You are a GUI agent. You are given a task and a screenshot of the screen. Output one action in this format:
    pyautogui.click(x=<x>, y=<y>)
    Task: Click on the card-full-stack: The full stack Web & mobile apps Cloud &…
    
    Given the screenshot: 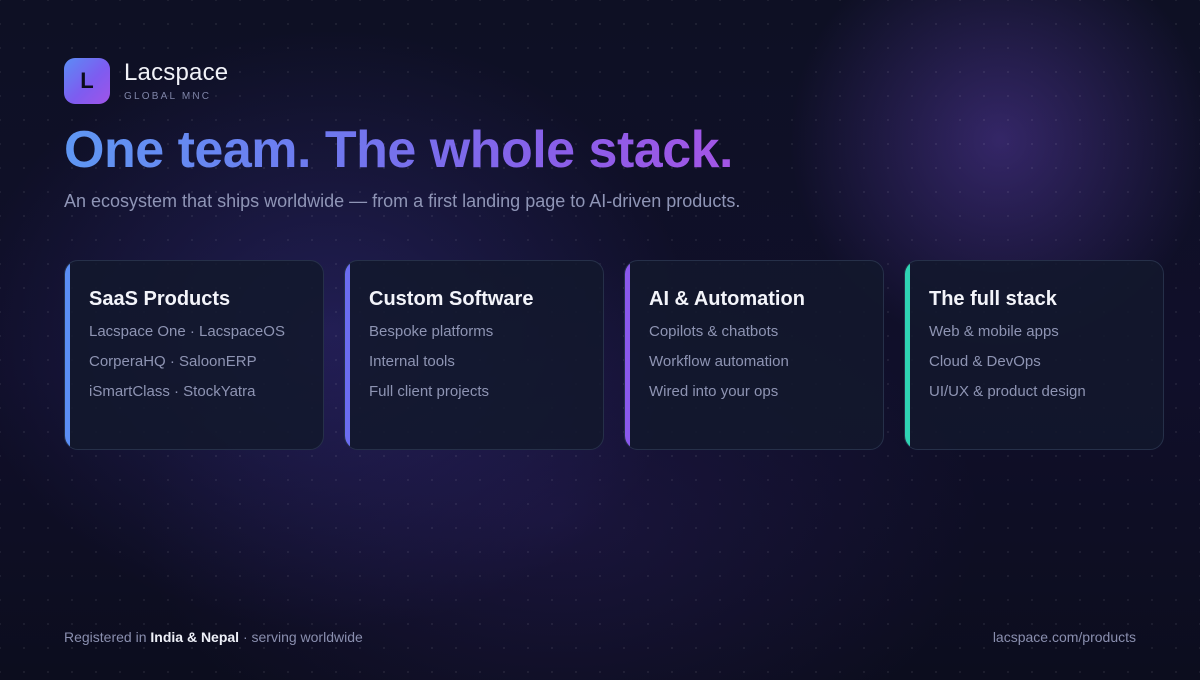 What is the action you would take?
    pyautogui.click(x=1034, y=355)
    